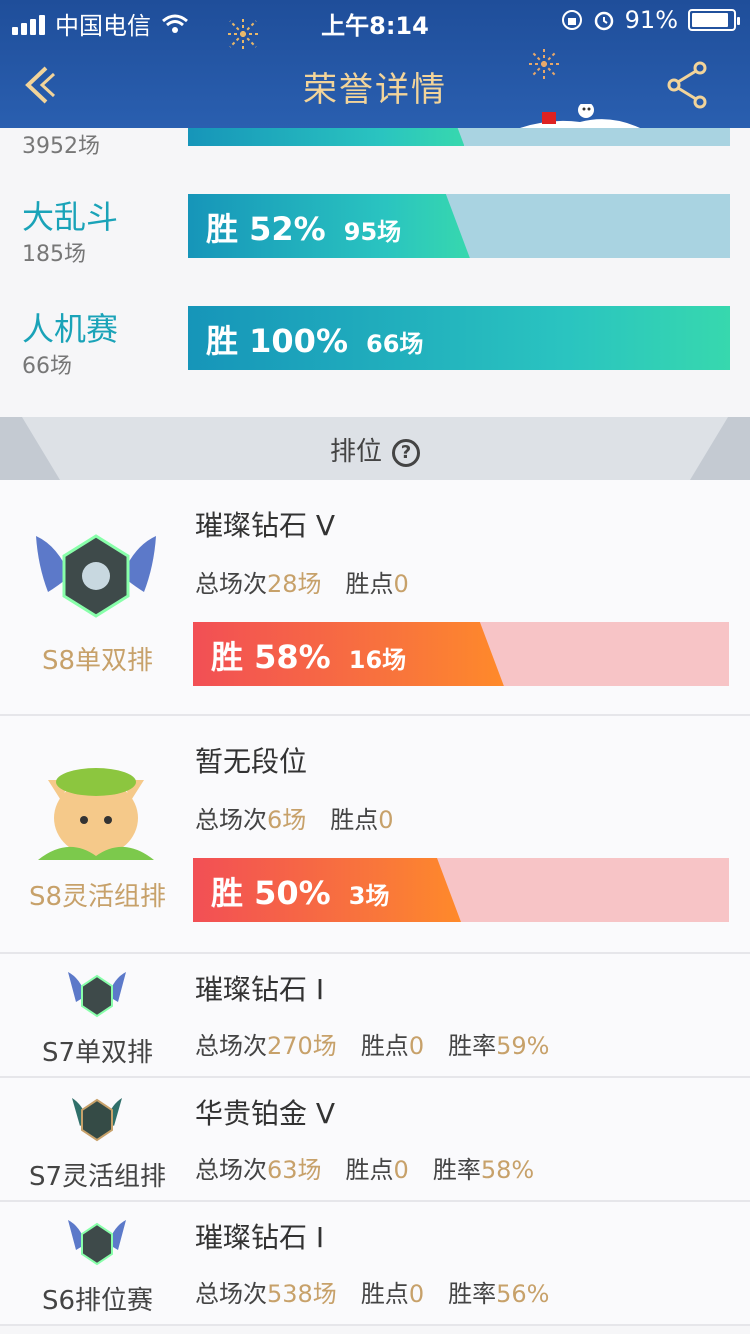  What do you see at coordinates (459, 338) in the screenshot?
I see `win-bar: 胜 100% 66场` at bounding box center [459, 338].